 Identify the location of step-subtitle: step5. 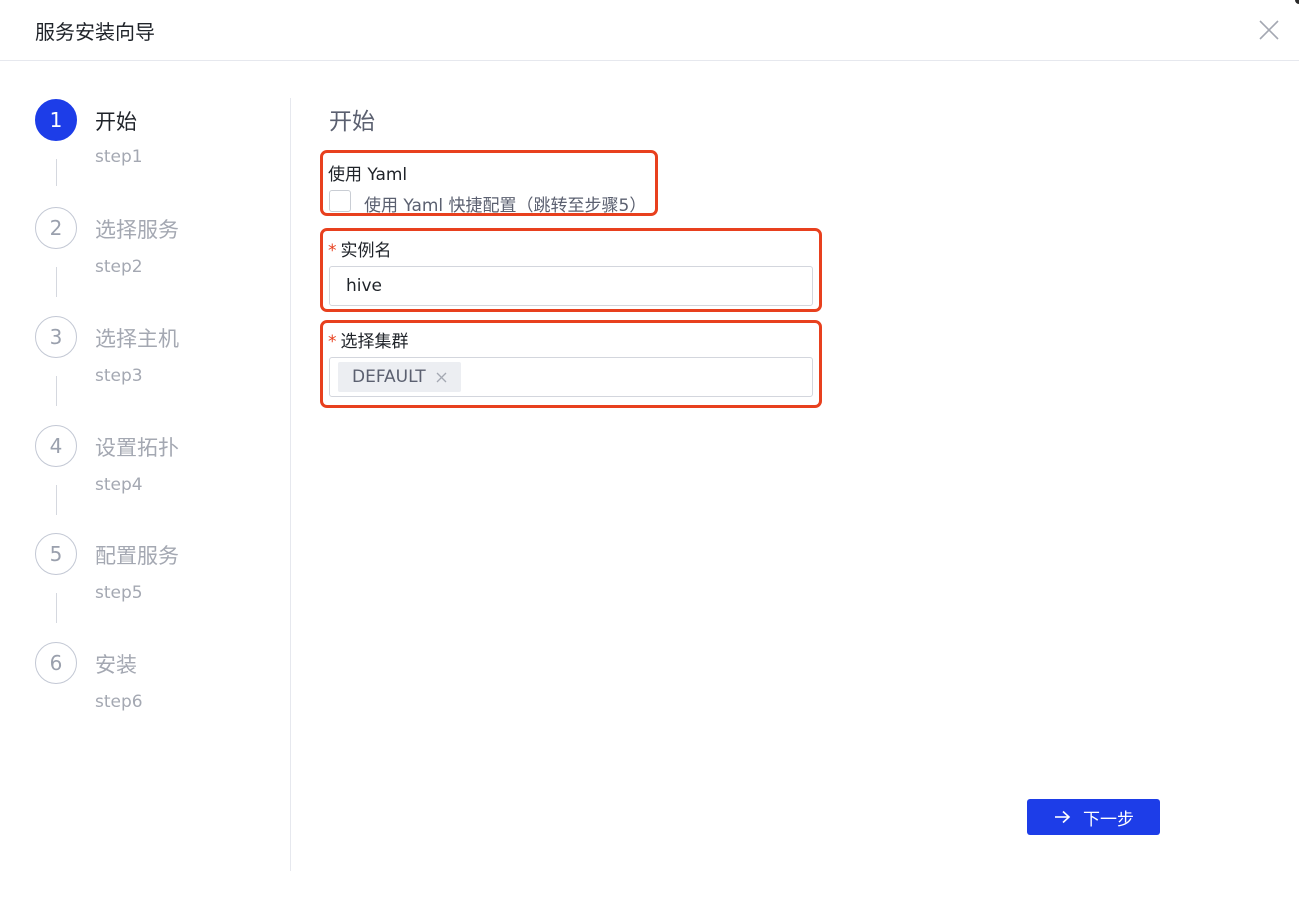
(119, 593).